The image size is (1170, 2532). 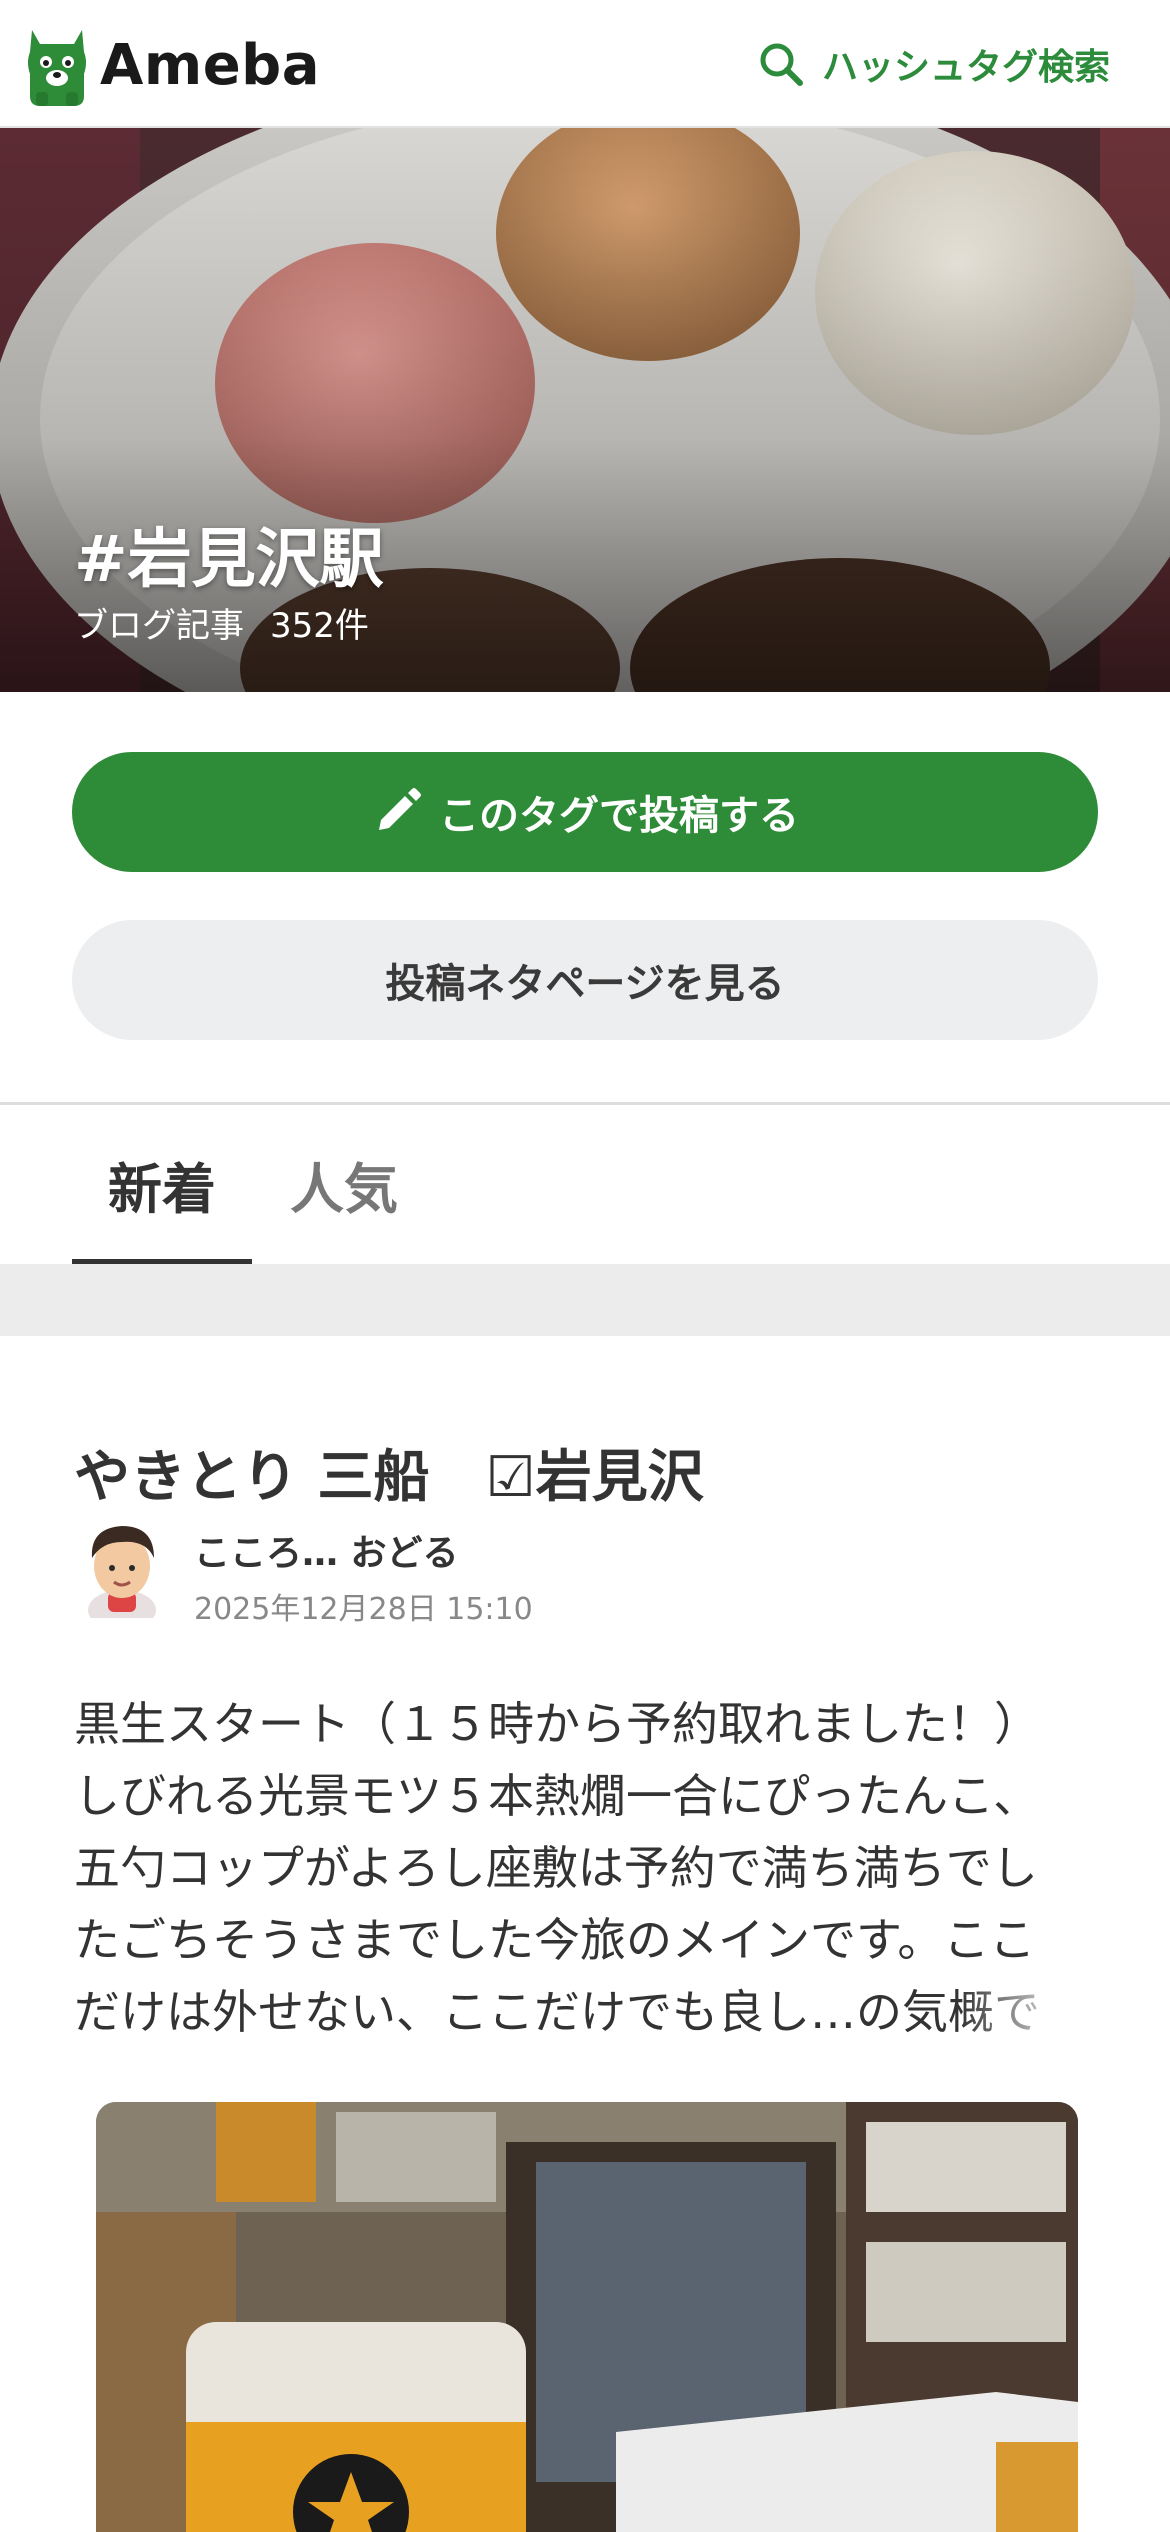 I want to click on author-avatar, so click(x=122, y=1566).